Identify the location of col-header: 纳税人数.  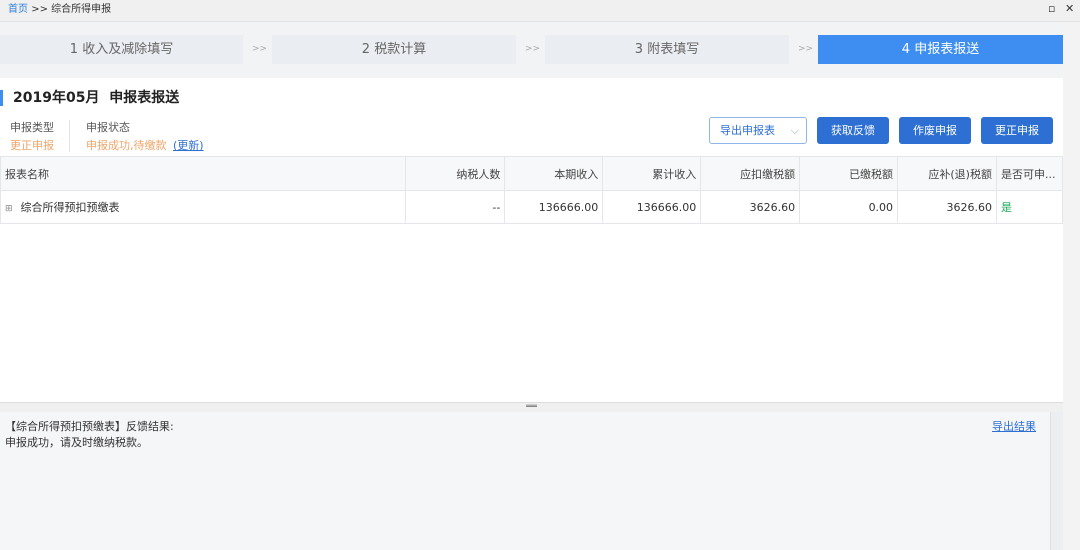
(455, 173).